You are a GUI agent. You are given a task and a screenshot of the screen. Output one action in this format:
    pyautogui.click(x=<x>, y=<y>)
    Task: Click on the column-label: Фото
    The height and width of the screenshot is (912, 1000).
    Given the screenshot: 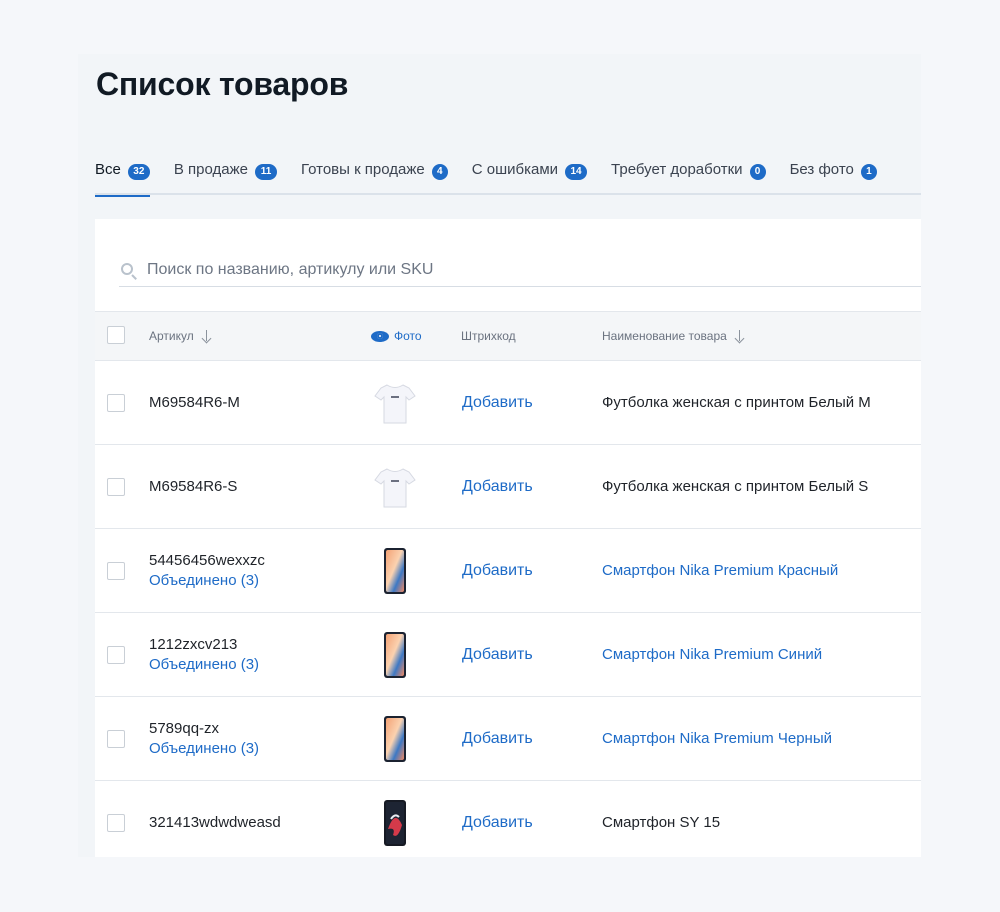 What is the action you would take?
    pyautogui.click(x=408, y=336)
    